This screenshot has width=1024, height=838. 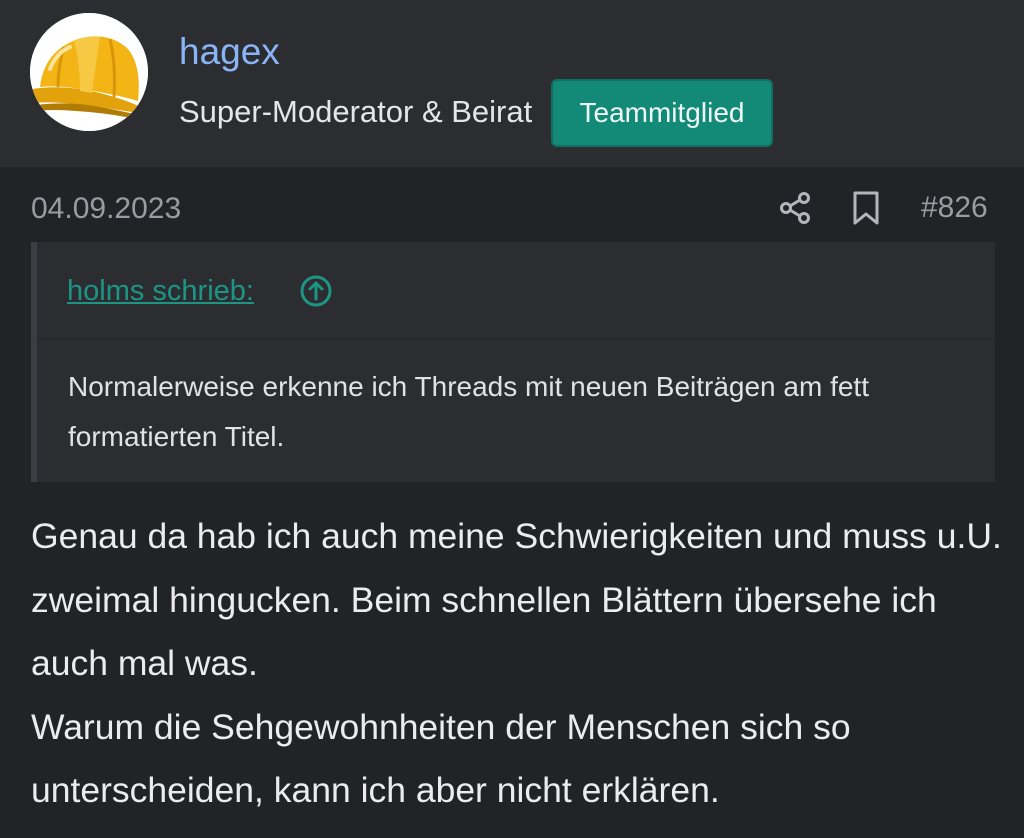 I want to click on arrow-up-circle-icon, so click(x=316, y=291).